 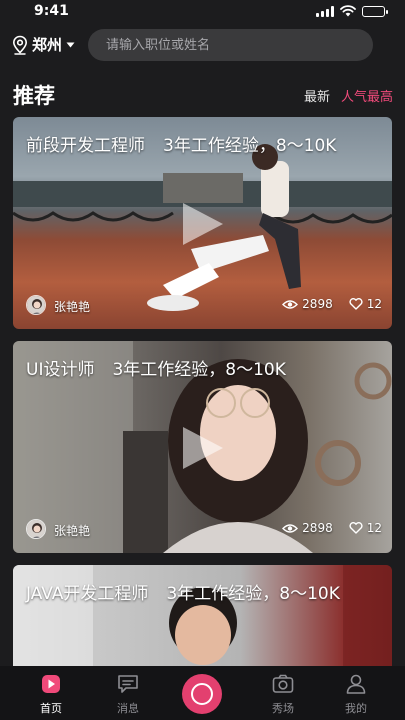 What do you see at coordinates (51, 11) in the screenshot?
I see `status-time: 9:41` at bounding box center [51, 11].